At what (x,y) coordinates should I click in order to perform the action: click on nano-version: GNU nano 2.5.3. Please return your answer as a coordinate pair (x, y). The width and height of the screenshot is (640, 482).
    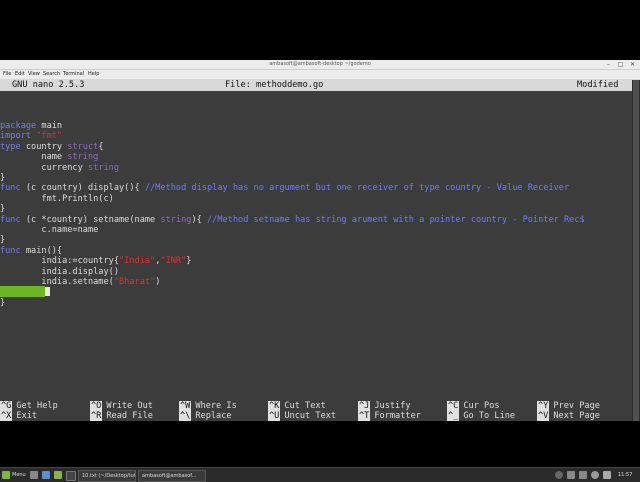
    Looking at the image, I should click on (48, 85).